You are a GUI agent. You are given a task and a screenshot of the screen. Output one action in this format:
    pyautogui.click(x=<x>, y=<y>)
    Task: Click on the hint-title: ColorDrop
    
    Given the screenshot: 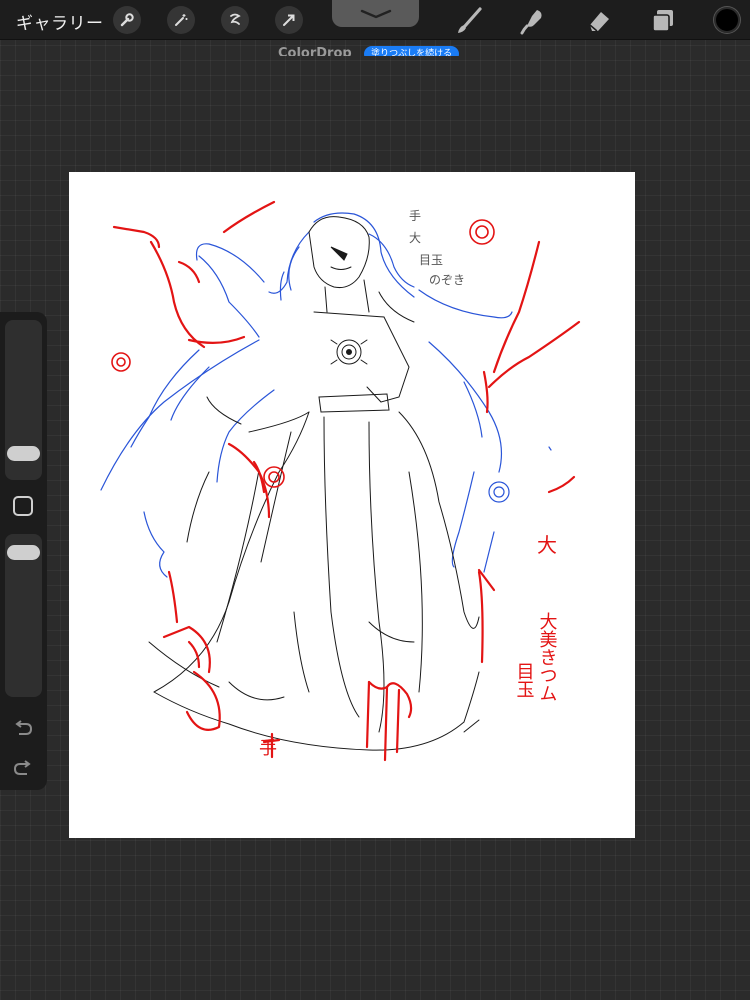 What is the action you would take?
    pyautogui.click(x=315, y=51)
    